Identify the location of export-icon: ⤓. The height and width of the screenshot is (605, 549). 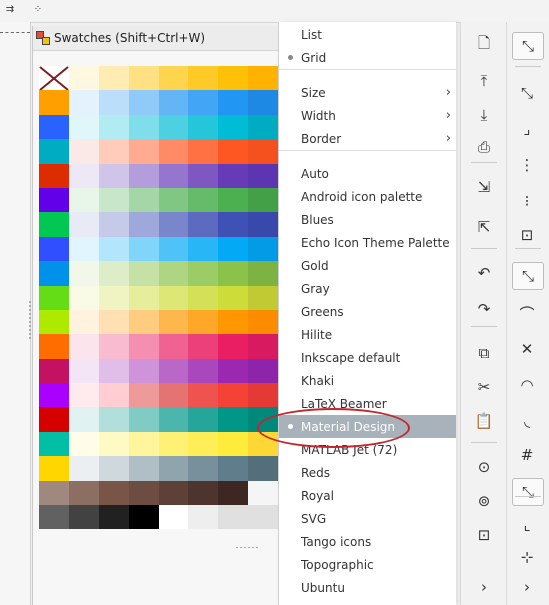
(484, 115).